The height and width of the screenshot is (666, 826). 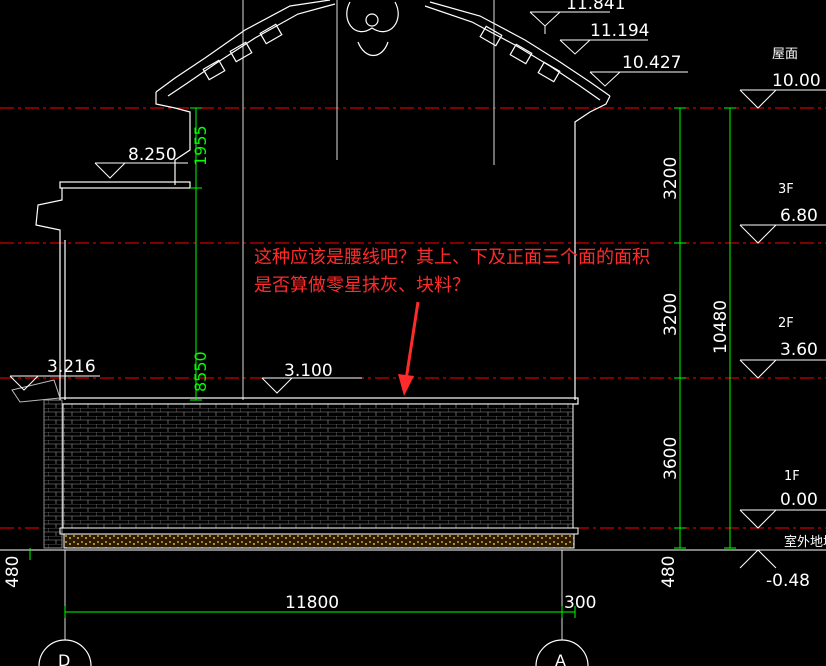 I want to click on dim-3200-upper: 3200, so click(x=671, y=178).